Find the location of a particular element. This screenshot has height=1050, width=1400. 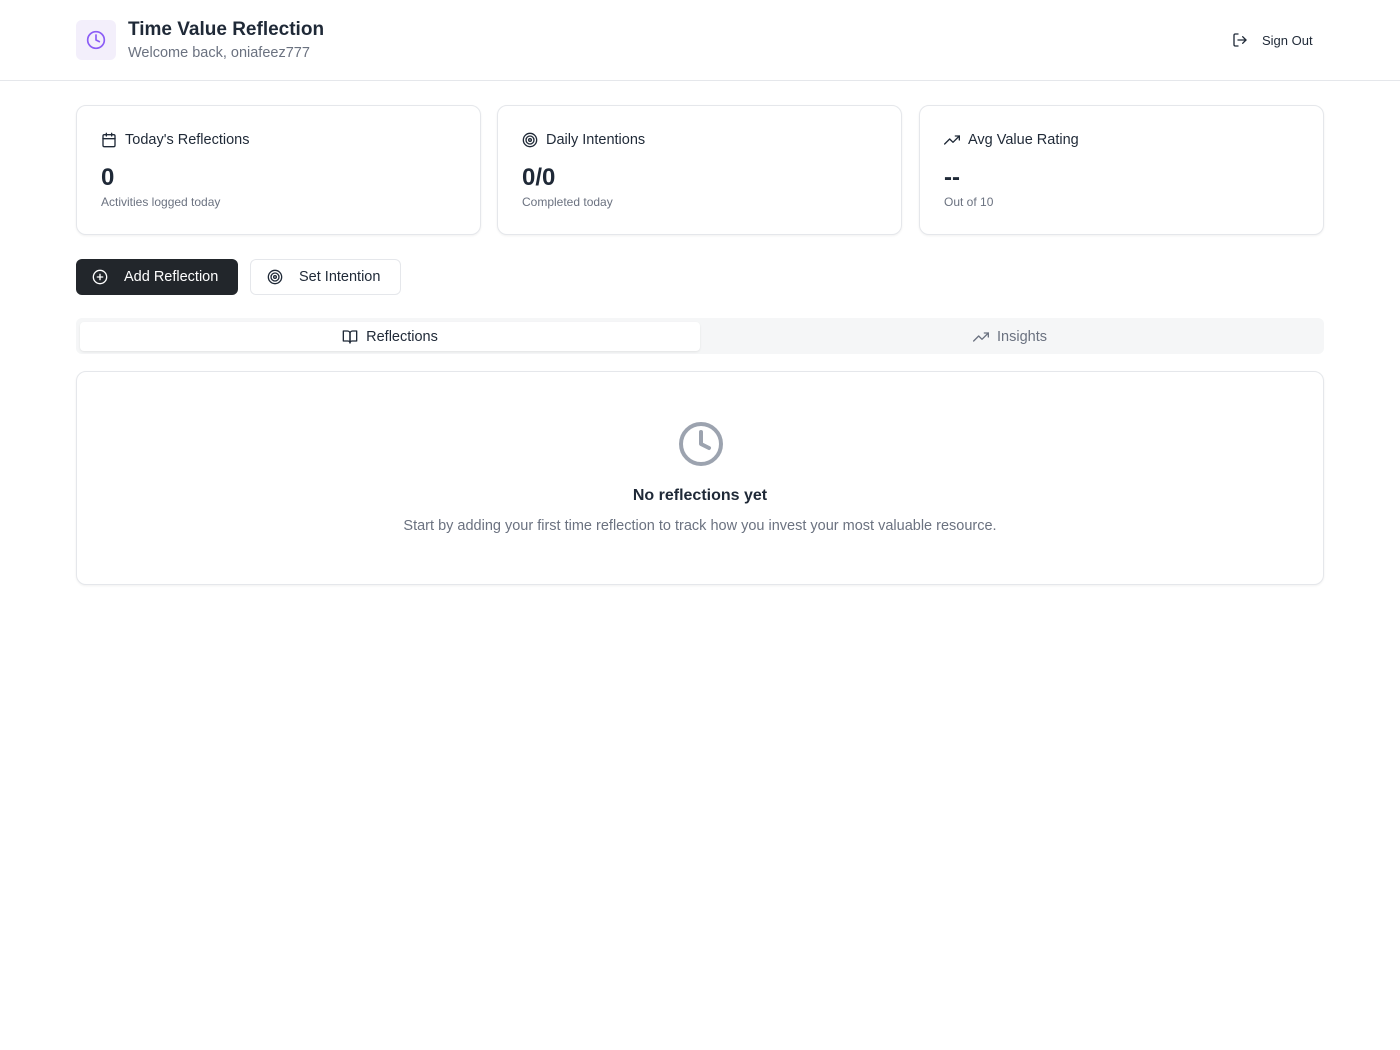

stat-caption: Completed today is located at coordinates (567, 202).